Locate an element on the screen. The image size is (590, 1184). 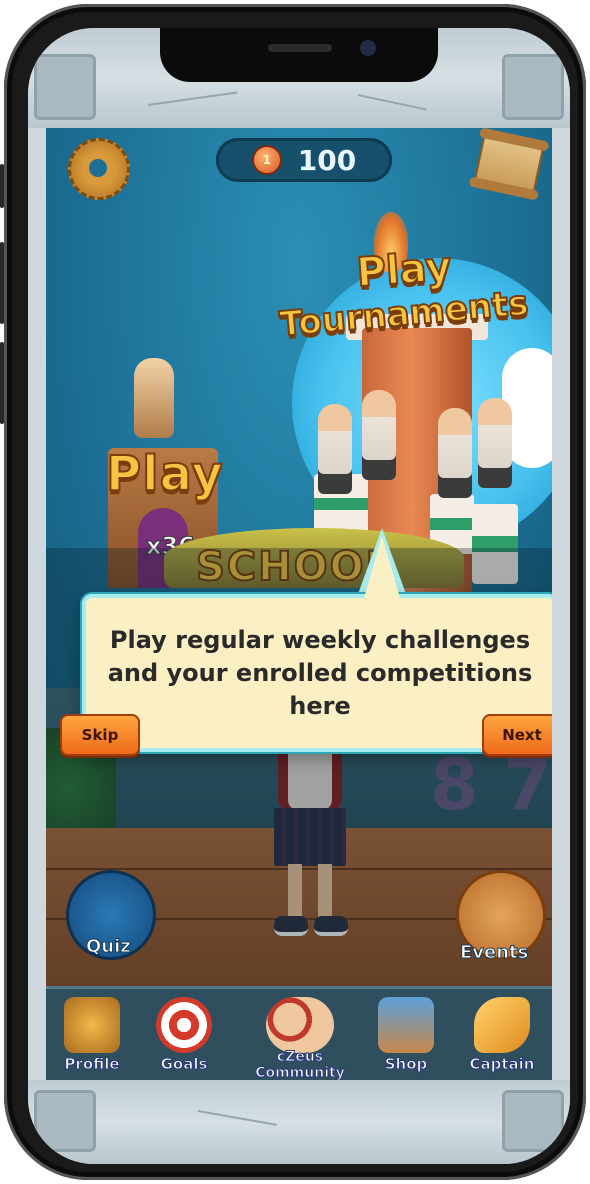
stone-border-bottom is located at coordinates (299, 1122).